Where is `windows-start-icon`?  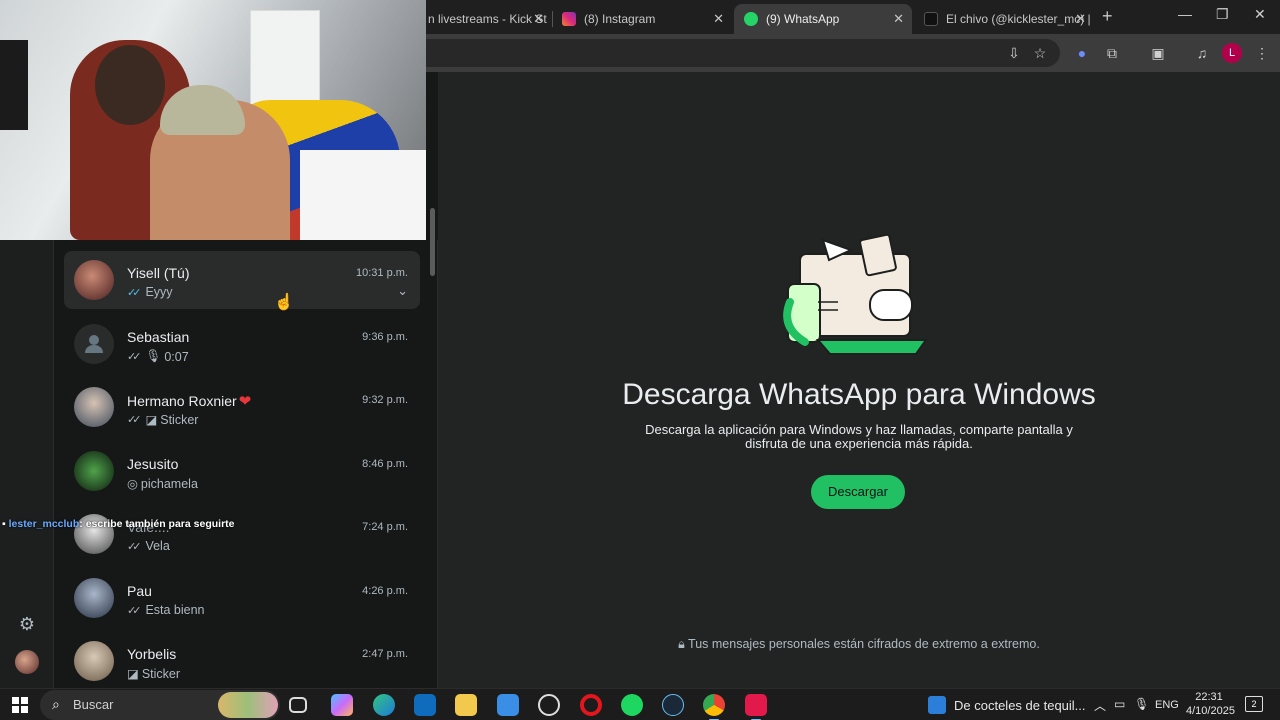
windows-start-icon is located at coordinates (20, 705).